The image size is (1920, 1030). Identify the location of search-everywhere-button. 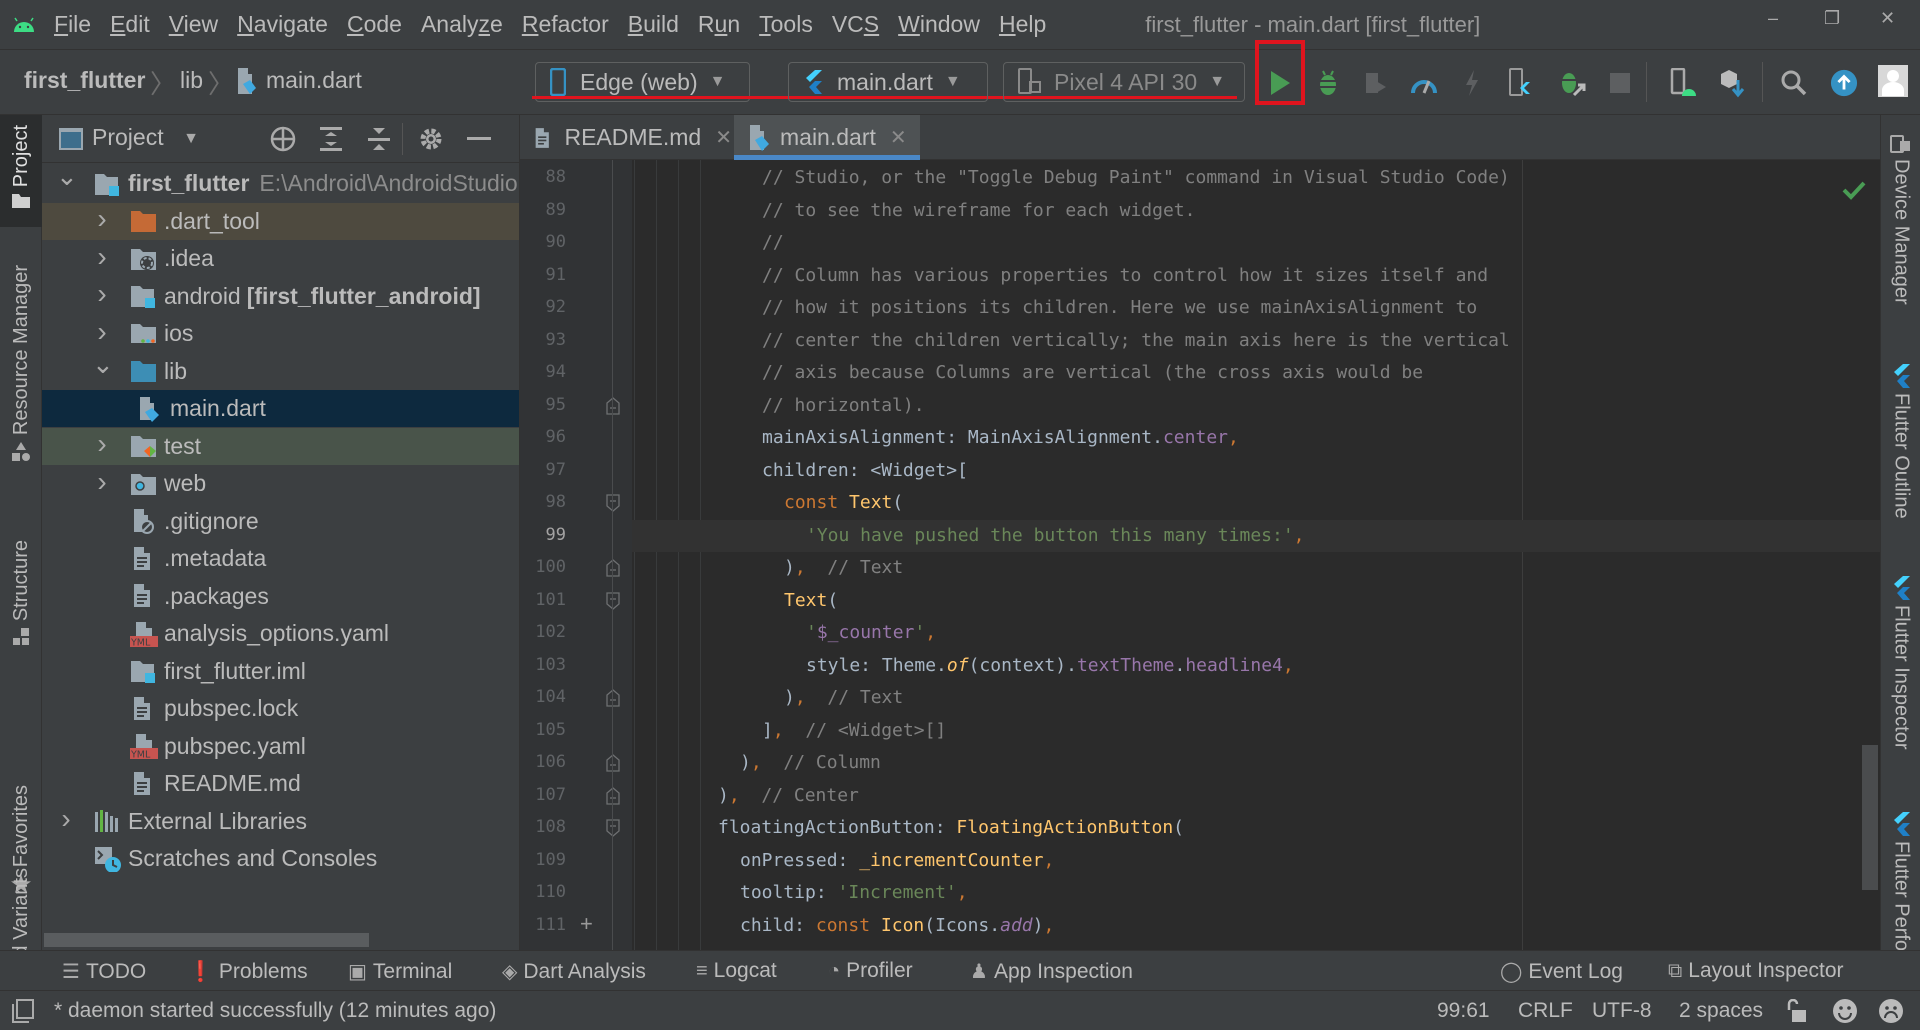
(1794, 83).